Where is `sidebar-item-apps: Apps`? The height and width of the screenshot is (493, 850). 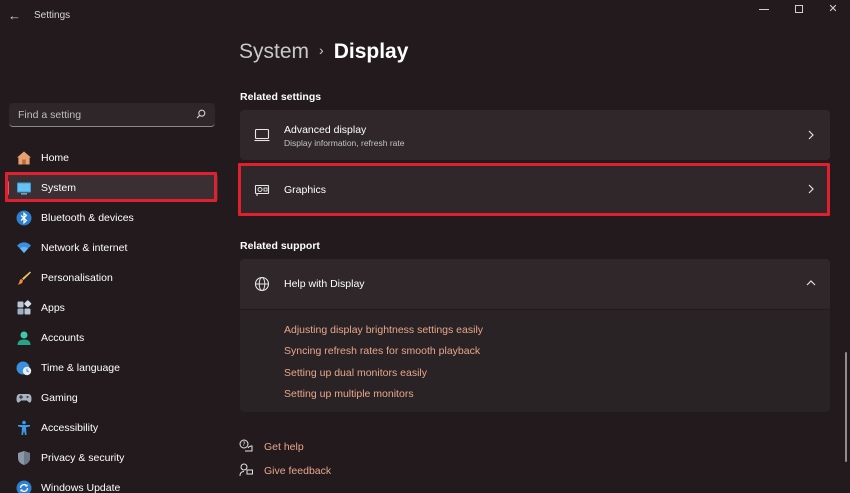
sidebar-item-apps: Apps is located at coordinates (112, 307).